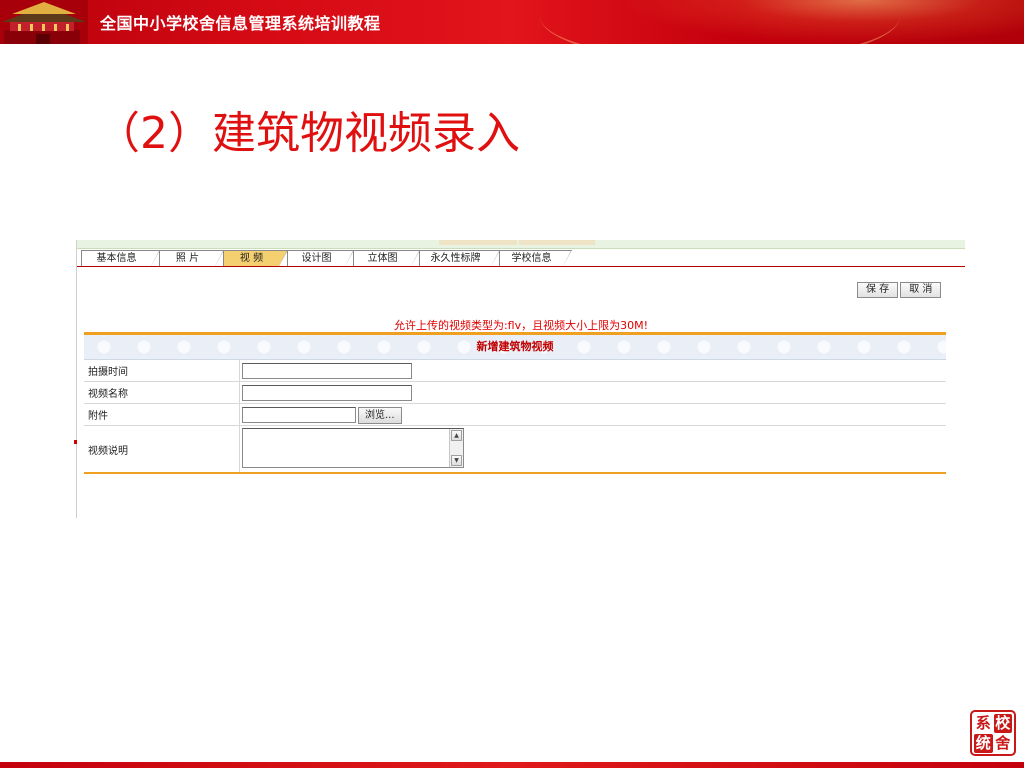 This screenshot has height=768, width=1024. I want to click on tab-bar: 基本信息 照 片 视 频 设计图 立体图 永久性标牌 学校信息, so click(521, 258).